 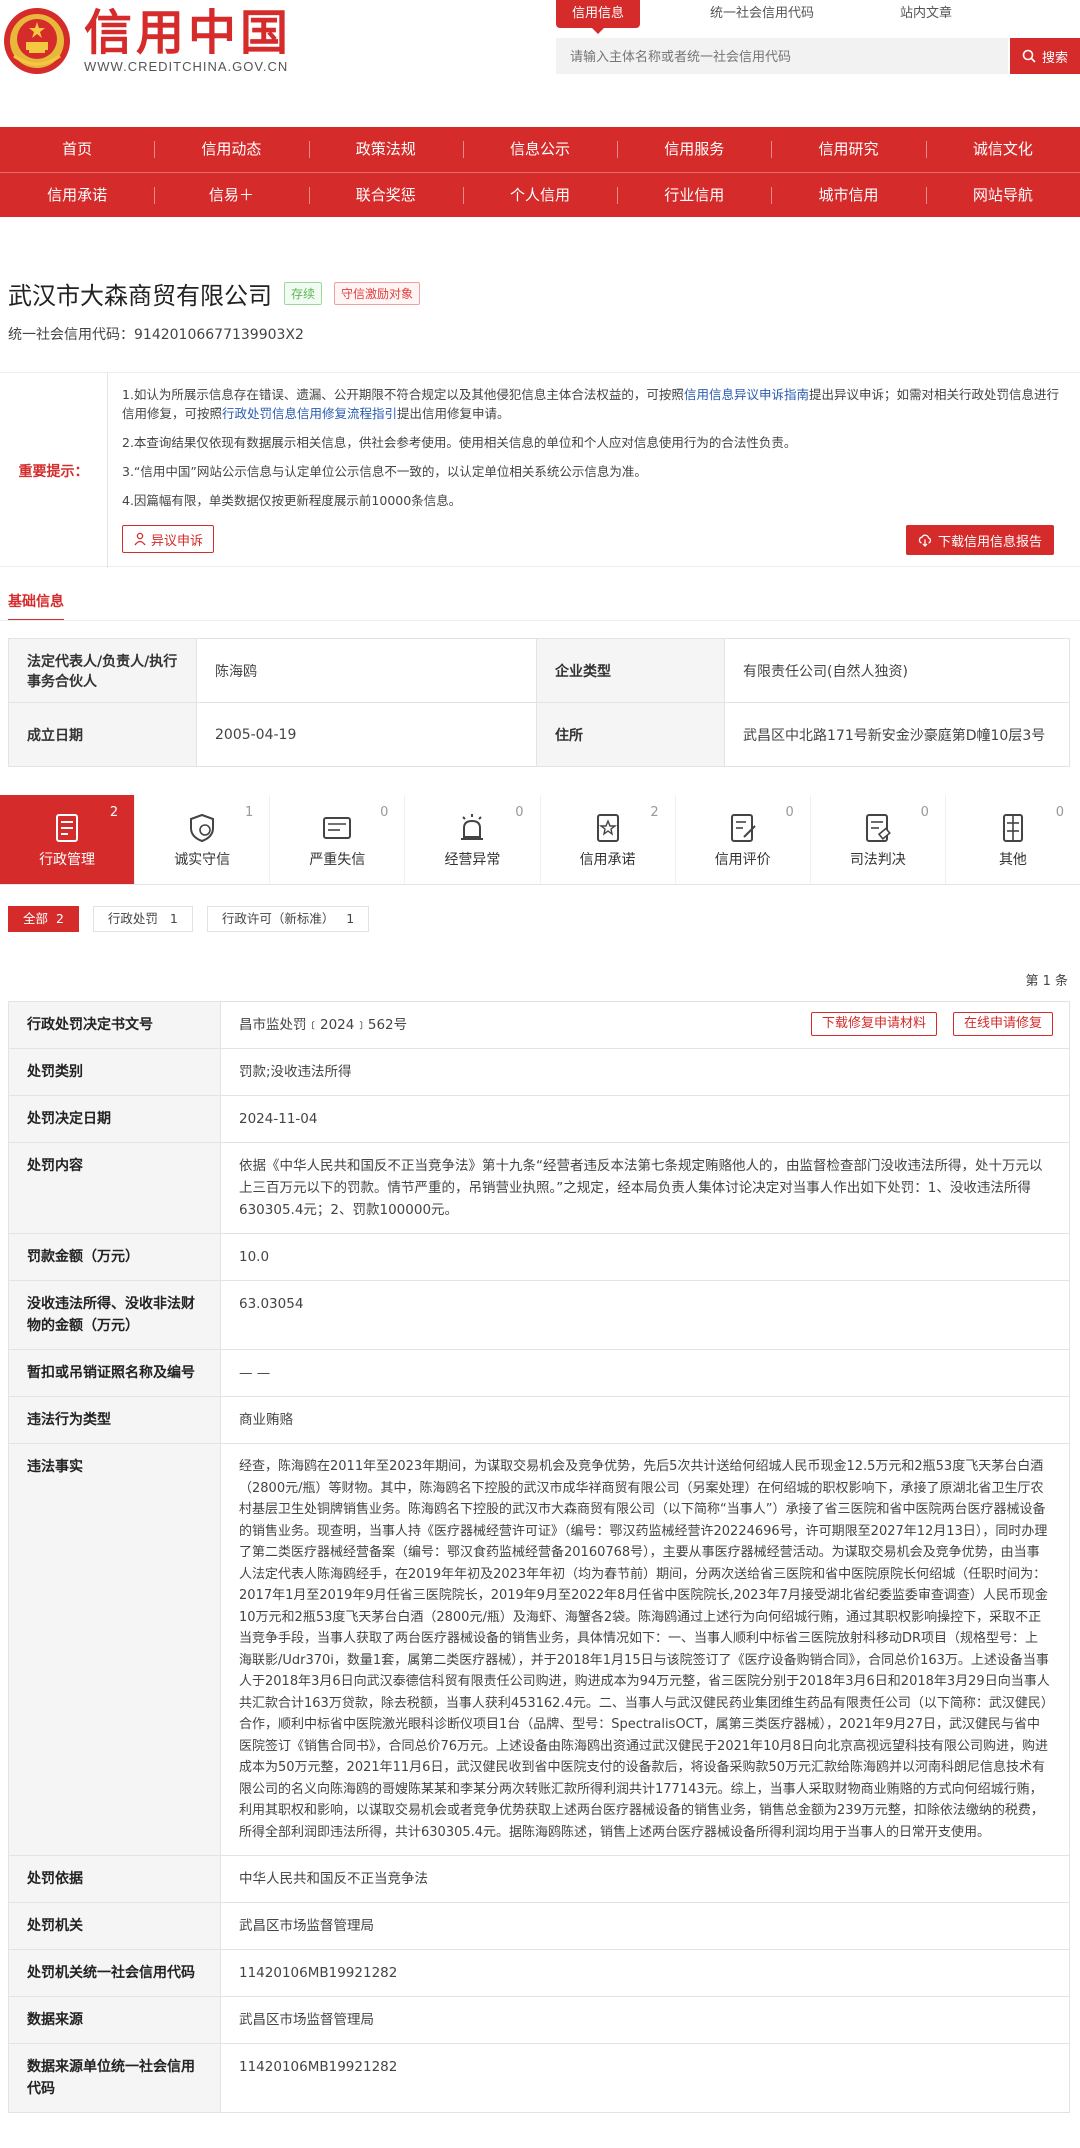 I want to click on search-input, so click(x=782, y=56).